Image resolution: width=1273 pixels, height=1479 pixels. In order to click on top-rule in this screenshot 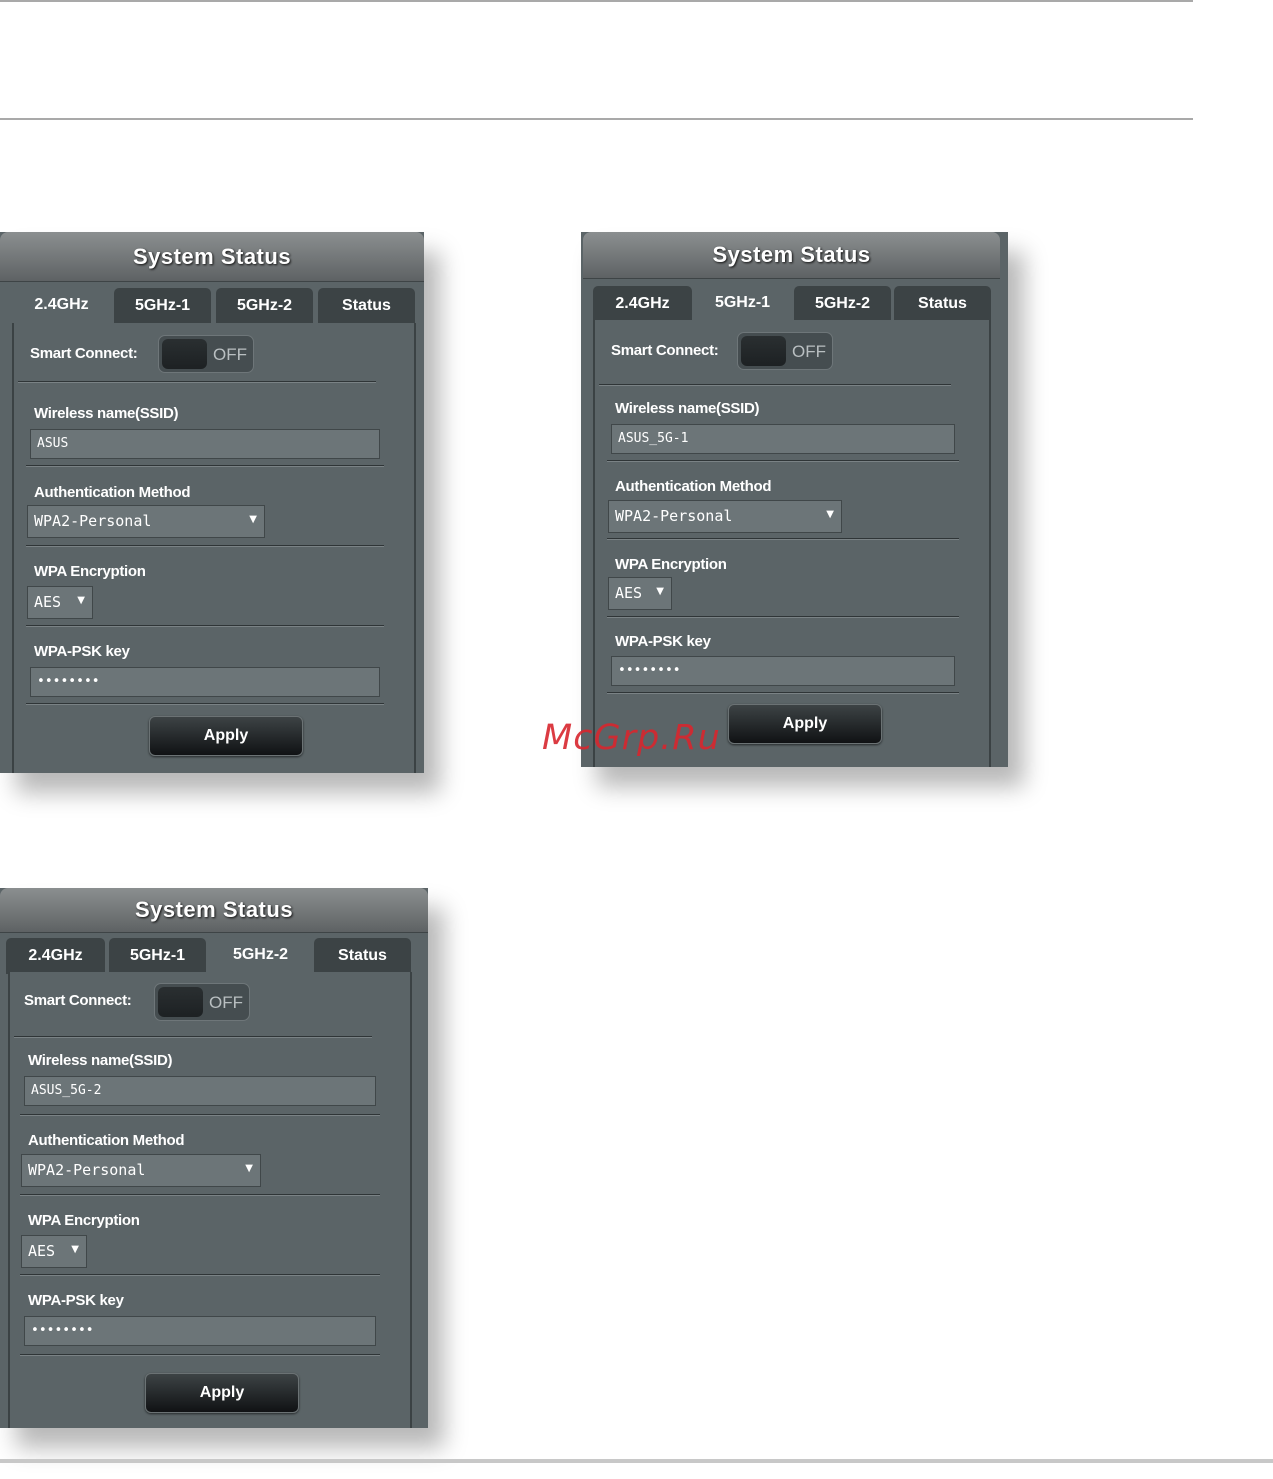, I will do `click(596, 1)`.